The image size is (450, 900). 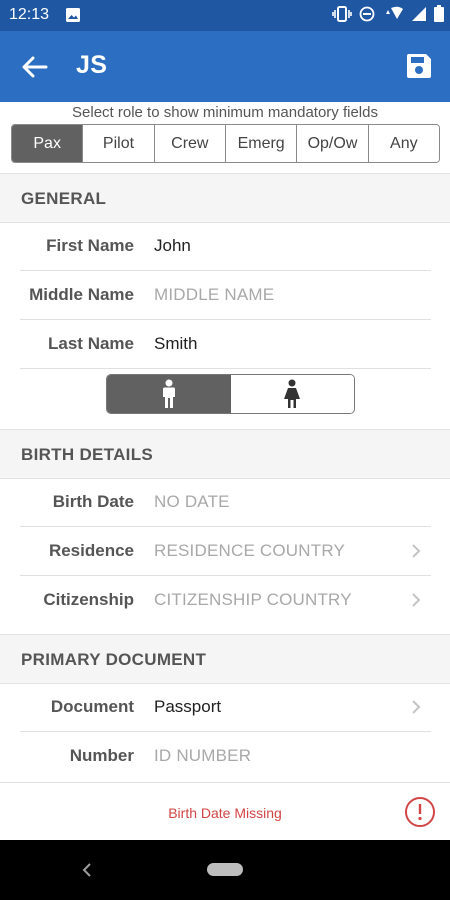 I want to click on section-title: BIRTH DETAILS, so click(x=87, y=454).